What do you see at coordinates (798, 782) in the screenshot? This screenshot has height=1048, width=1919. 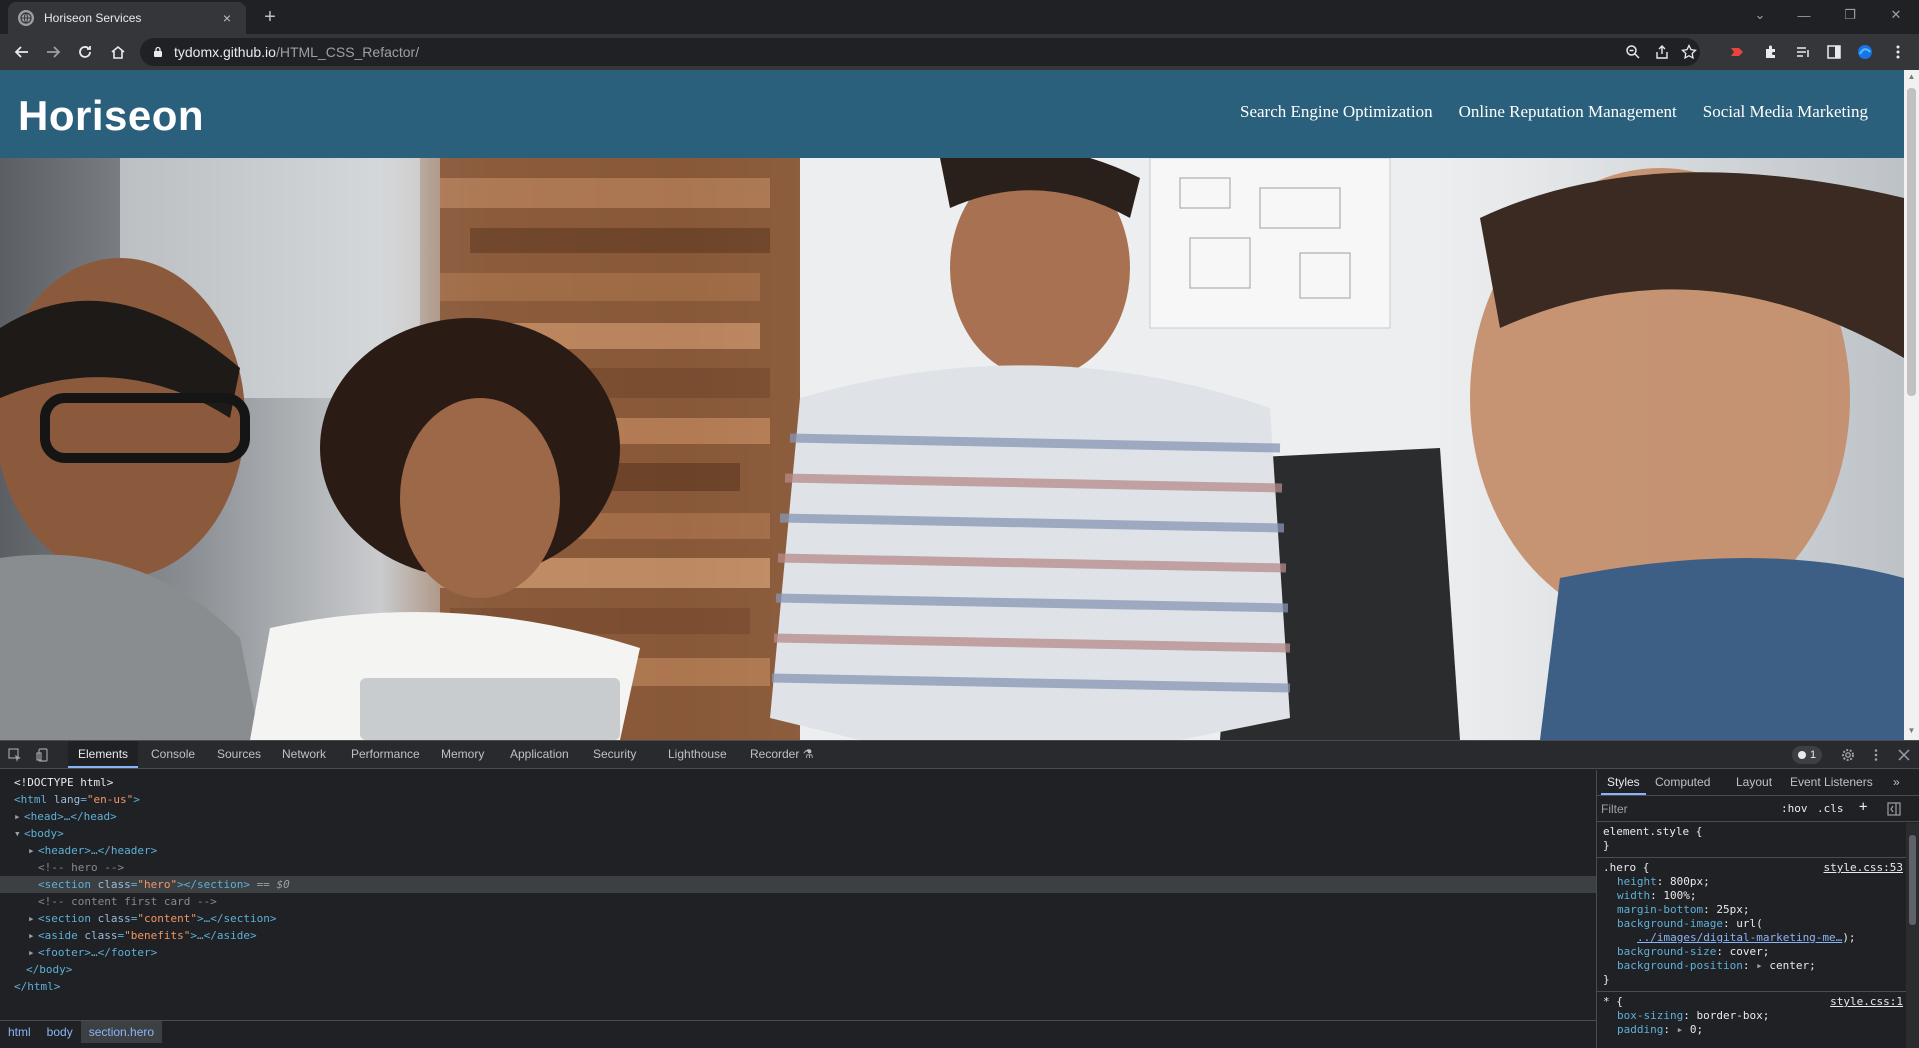 I see `dom-doctype: <!DOCTYPE html>` at bounding box center [798, 782].